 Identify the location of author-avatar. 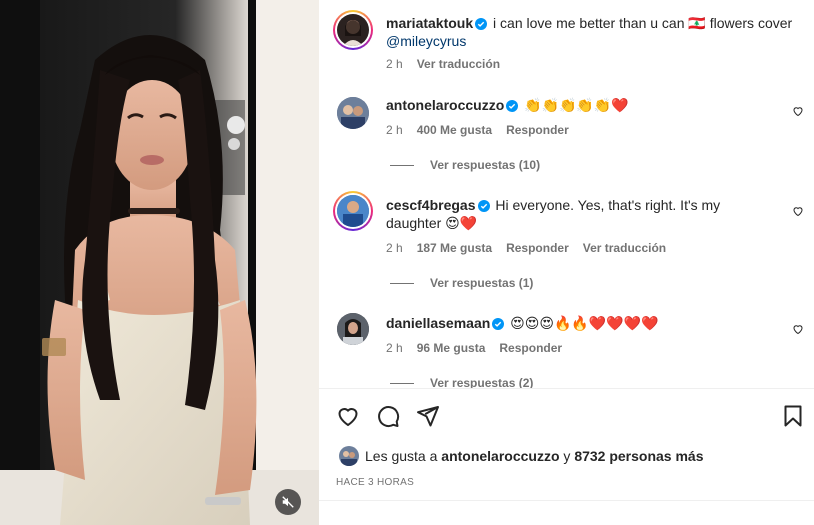
(353, 30).